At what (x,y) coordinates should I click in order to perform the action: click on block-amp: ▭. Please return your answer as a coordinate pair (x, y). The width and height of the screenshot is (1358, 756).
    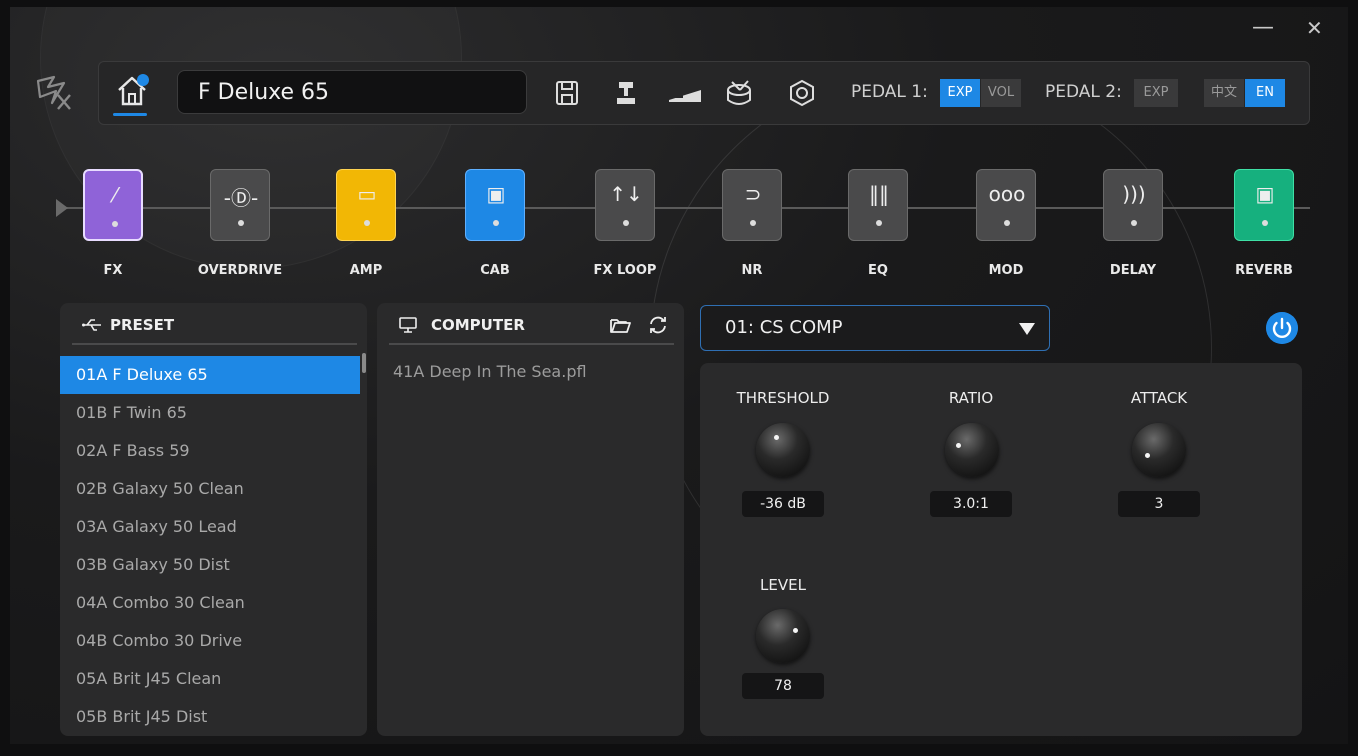
    Looking at the image, I should click on (366, 205).